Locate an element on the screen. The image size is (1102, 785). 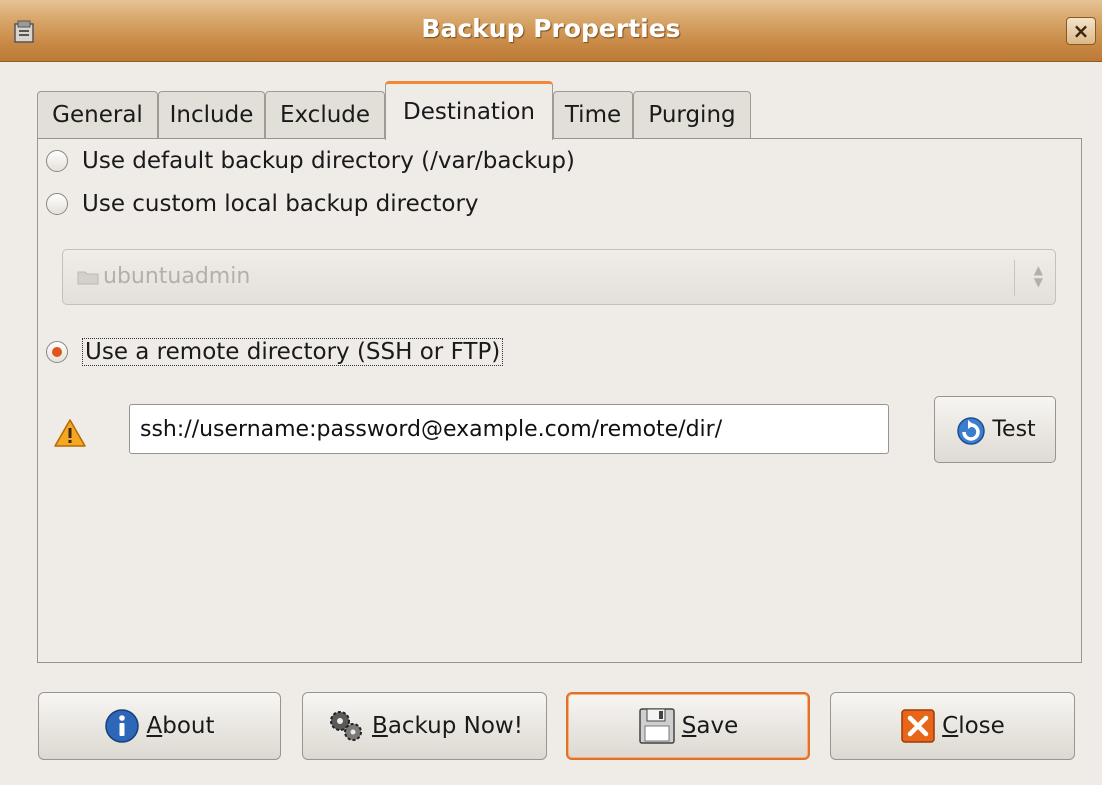
tab-include: Include is located at coordinates (211, 115).